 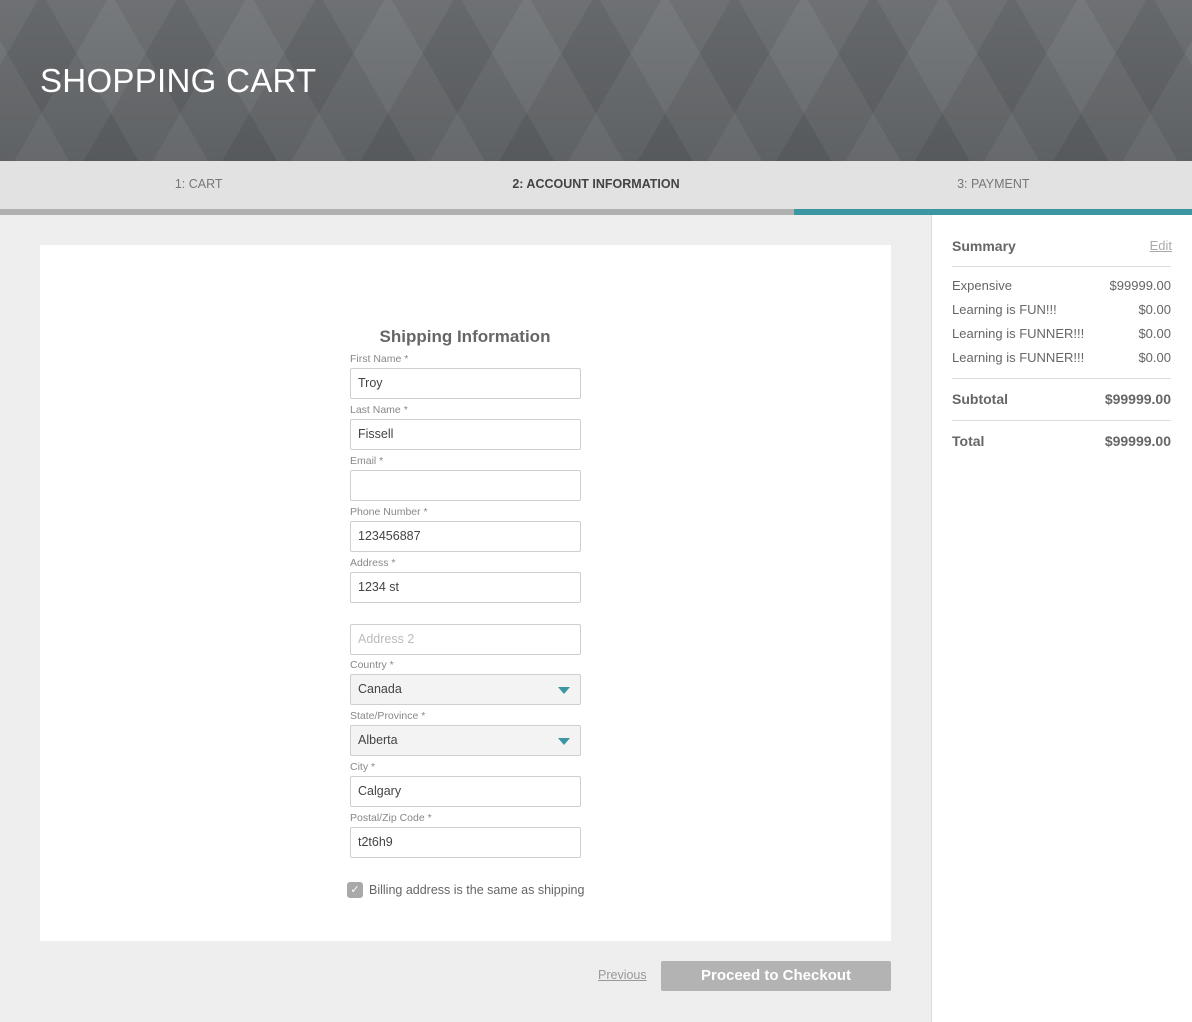 I want to click on address2-input: Address 2, so click(x=465, y=639).